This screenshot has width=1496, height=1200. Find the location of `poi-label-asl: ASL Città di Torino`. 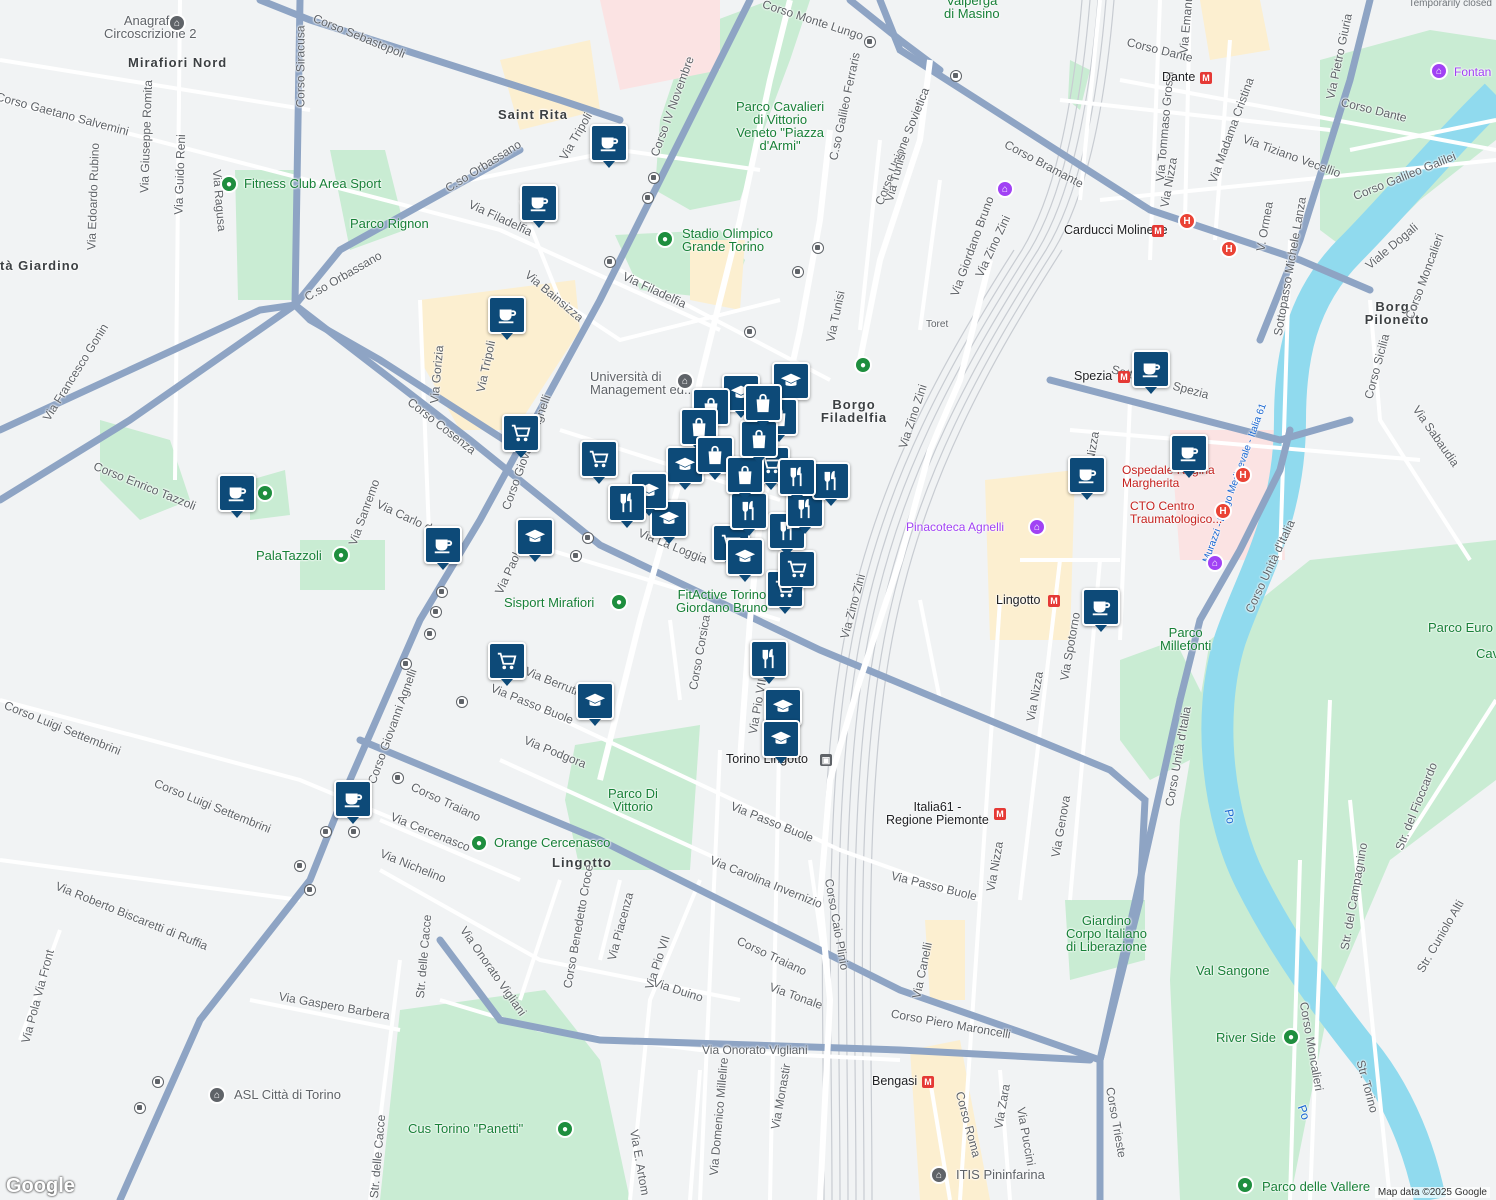

poi-label-asl: ASL Città di Torino is located at coordinates (287, 1094).